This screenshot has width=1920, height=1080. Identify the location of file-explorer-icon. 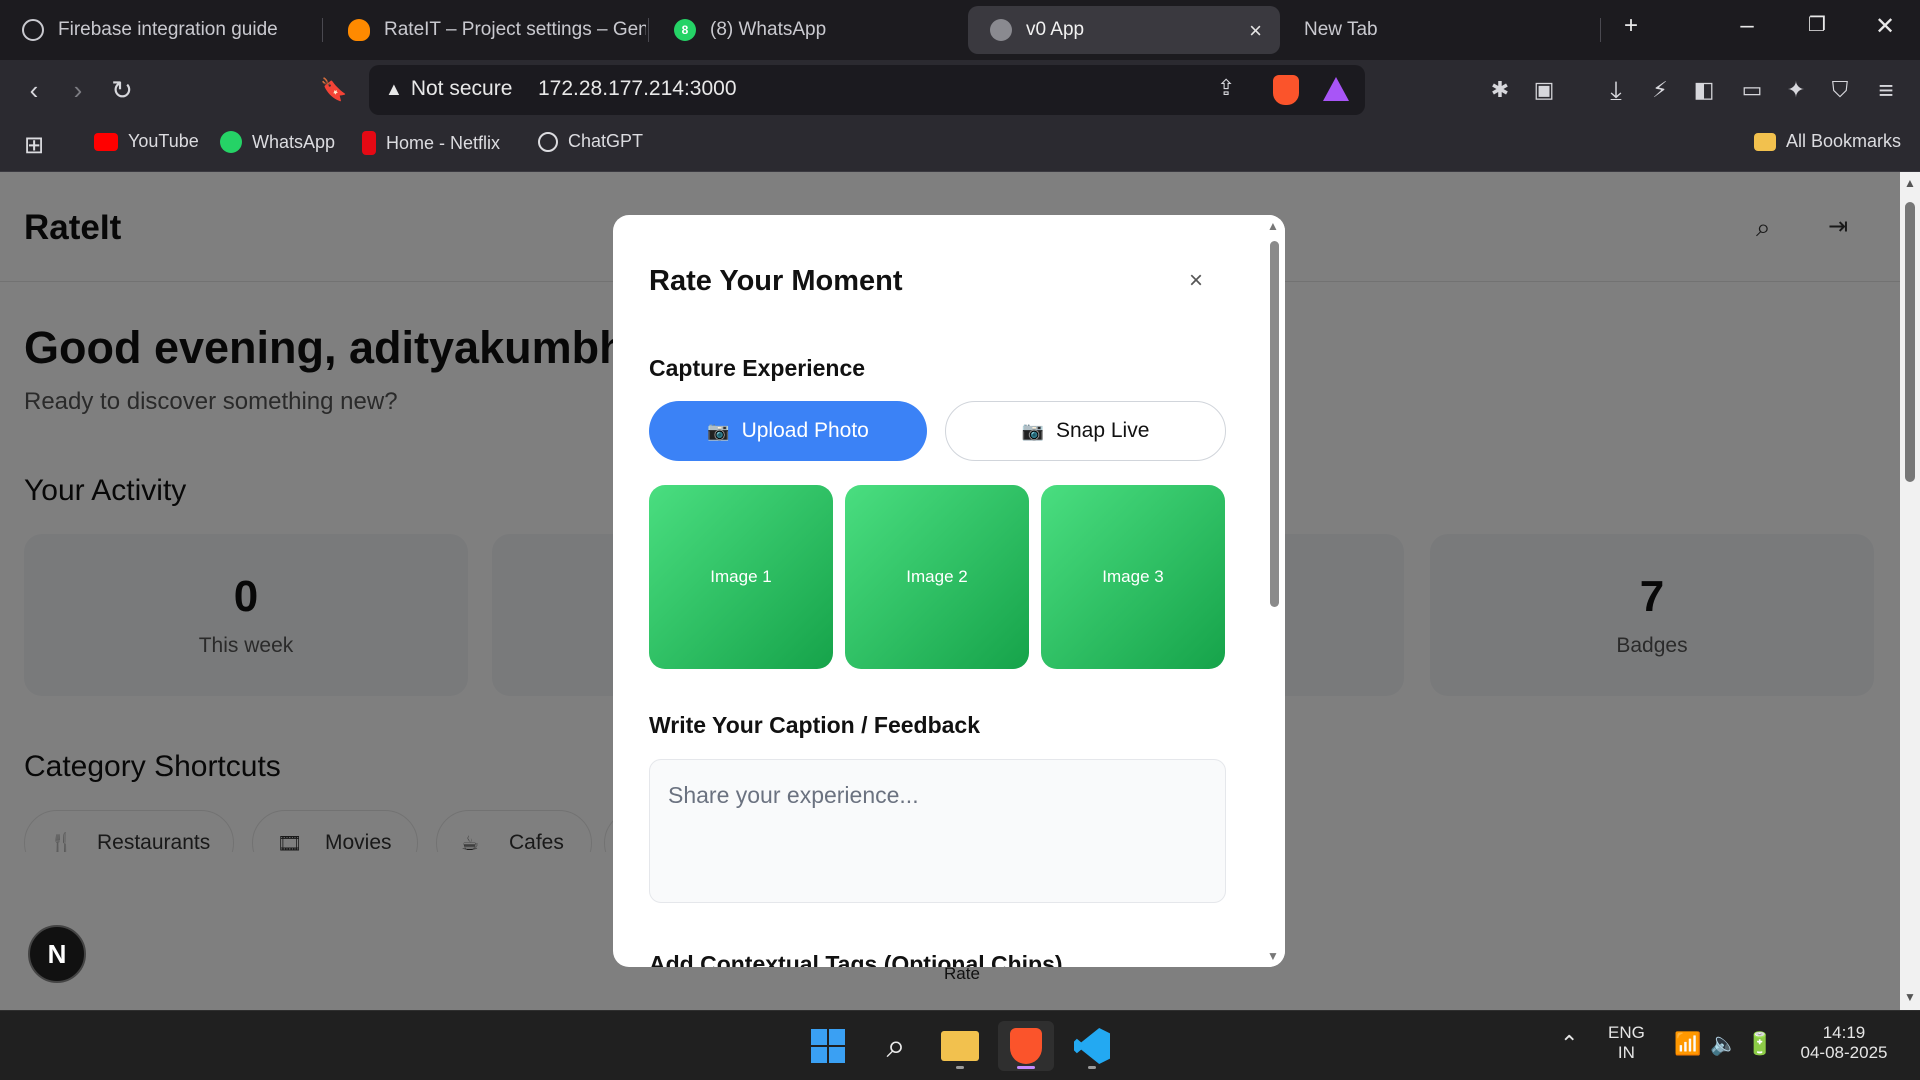
(960, 1046).